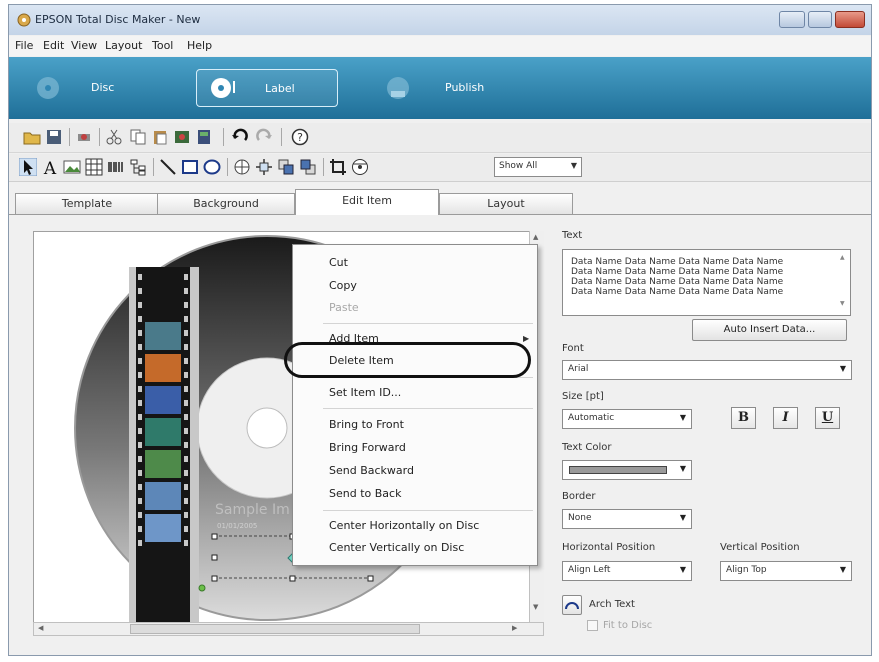 The image size is (879, 662). I want to click on tab-background: Background, so click(226, 203).